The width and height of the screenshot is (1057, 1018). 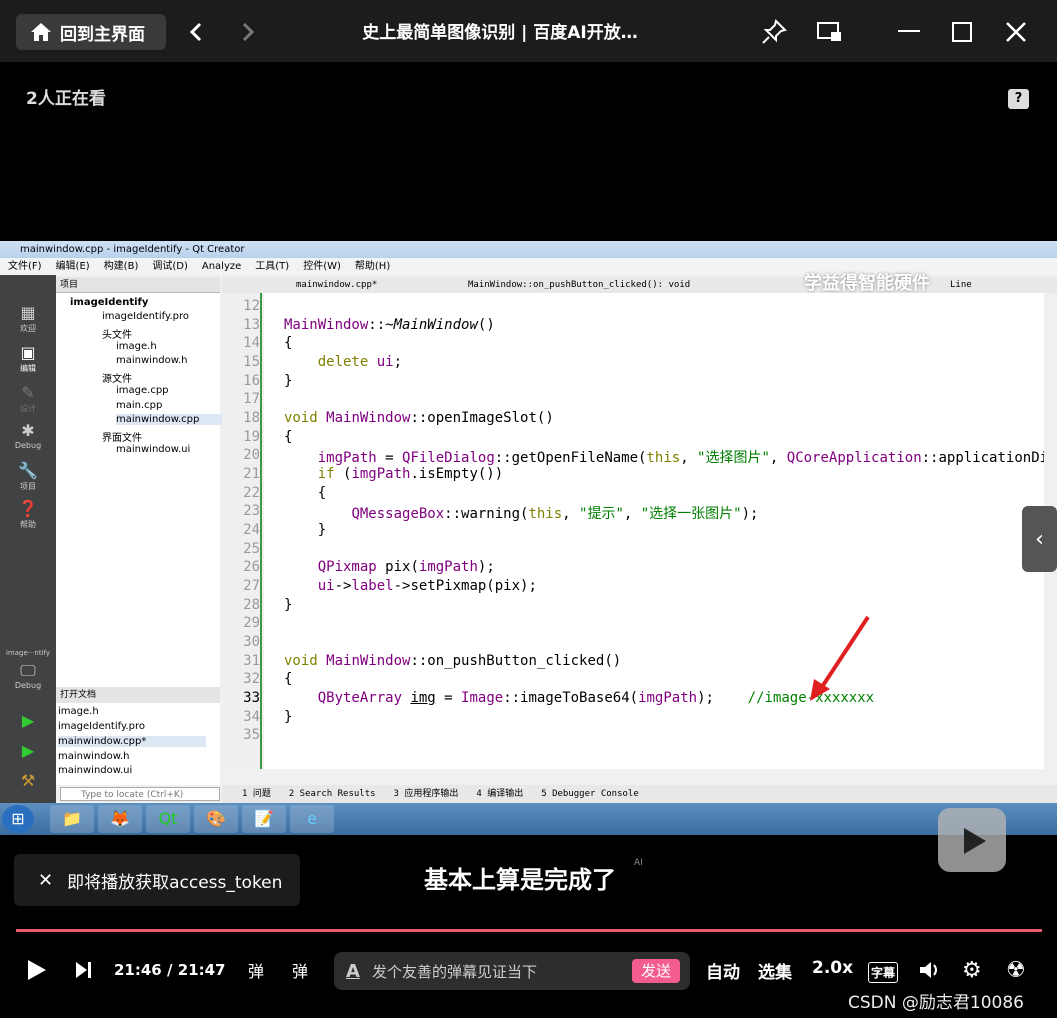 I want to click on tree-item: imageIdentify.pro, so click(x=145, y=316).